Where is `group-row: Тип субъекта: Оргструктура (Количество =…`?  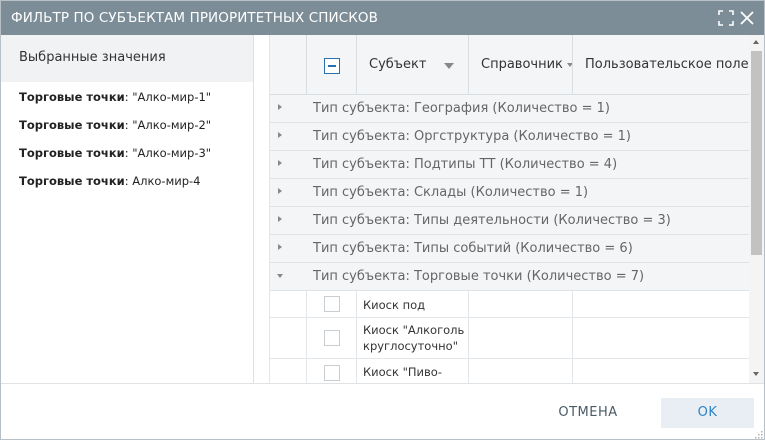
group-row: Тип субъекта: Оргструктура (Количество =… is located at coordinates (509, 137).